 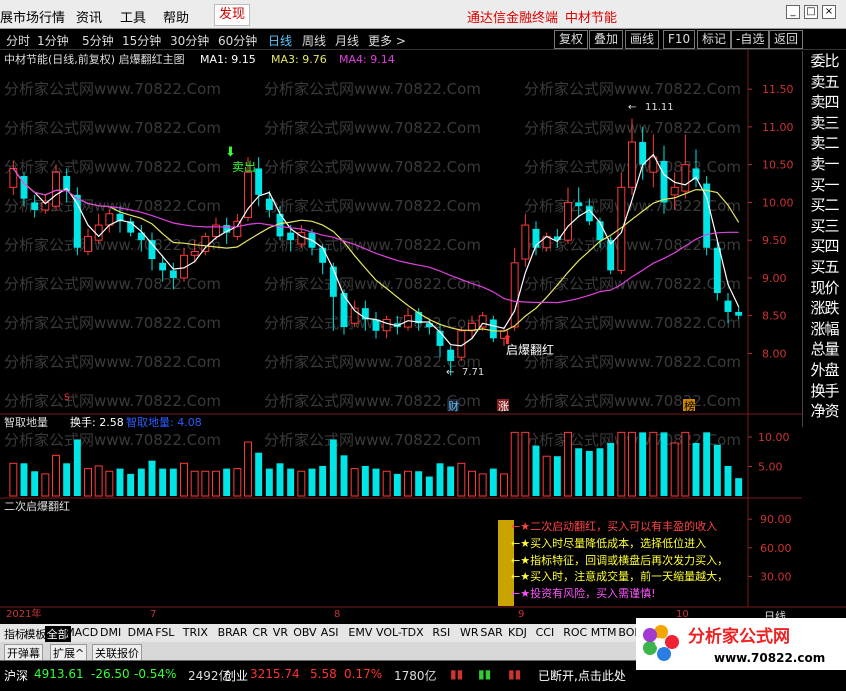 What do you see at coordinates (314, 40) in the screenshot?
I see `period-tab: 周线` at bounding box center [314, 40].